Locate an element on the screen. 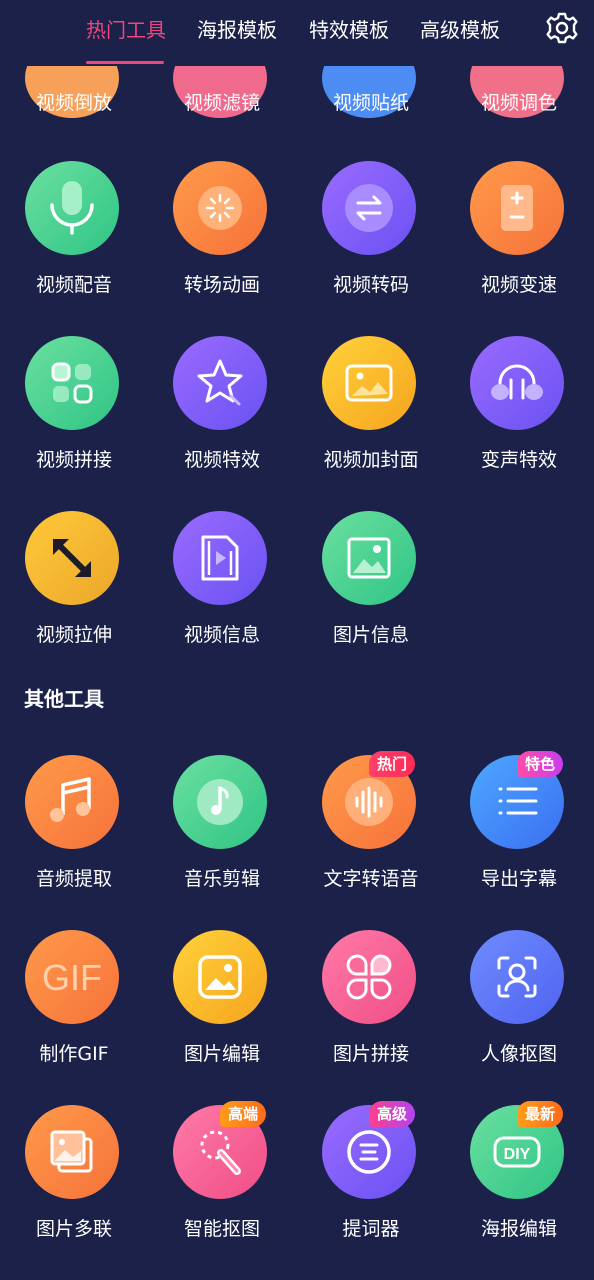  tool-label: 智能抠图 is located at coordinates (221, 1229).